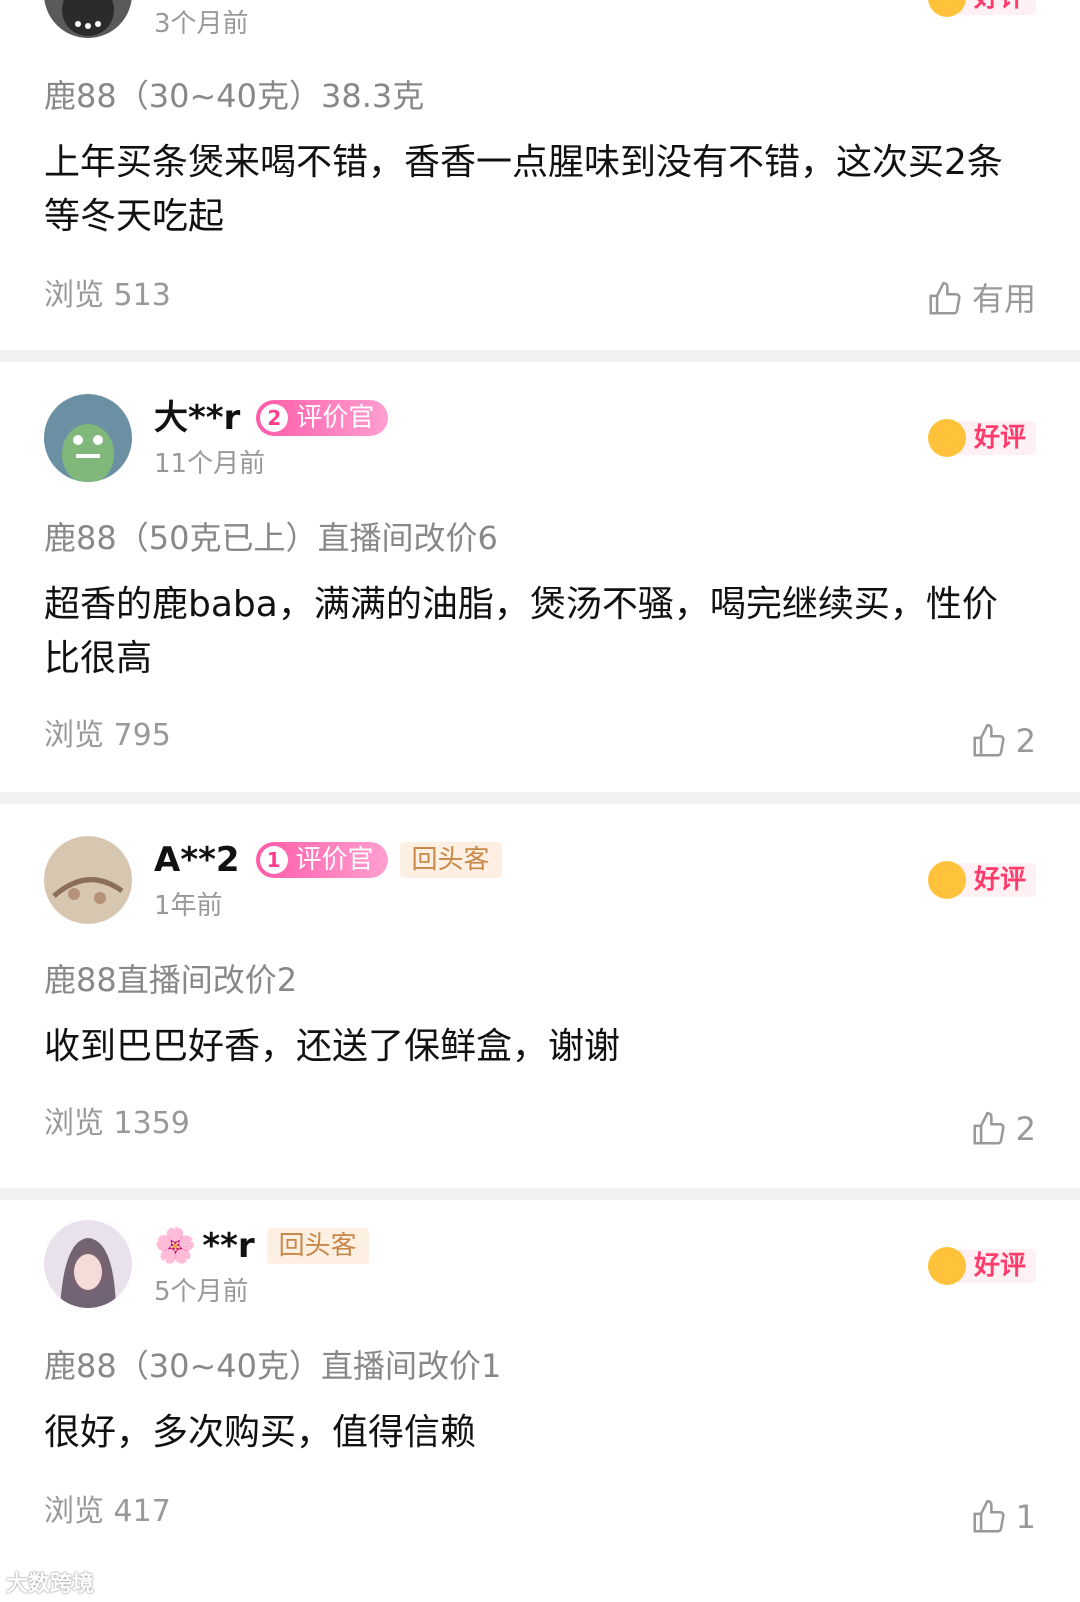 The height and width of the screenshot is (1602, 1080). What do you see at coordinates (981, 299) in the screenshot?
I see `useful-button: 有用` at bounding box center [981, 299].